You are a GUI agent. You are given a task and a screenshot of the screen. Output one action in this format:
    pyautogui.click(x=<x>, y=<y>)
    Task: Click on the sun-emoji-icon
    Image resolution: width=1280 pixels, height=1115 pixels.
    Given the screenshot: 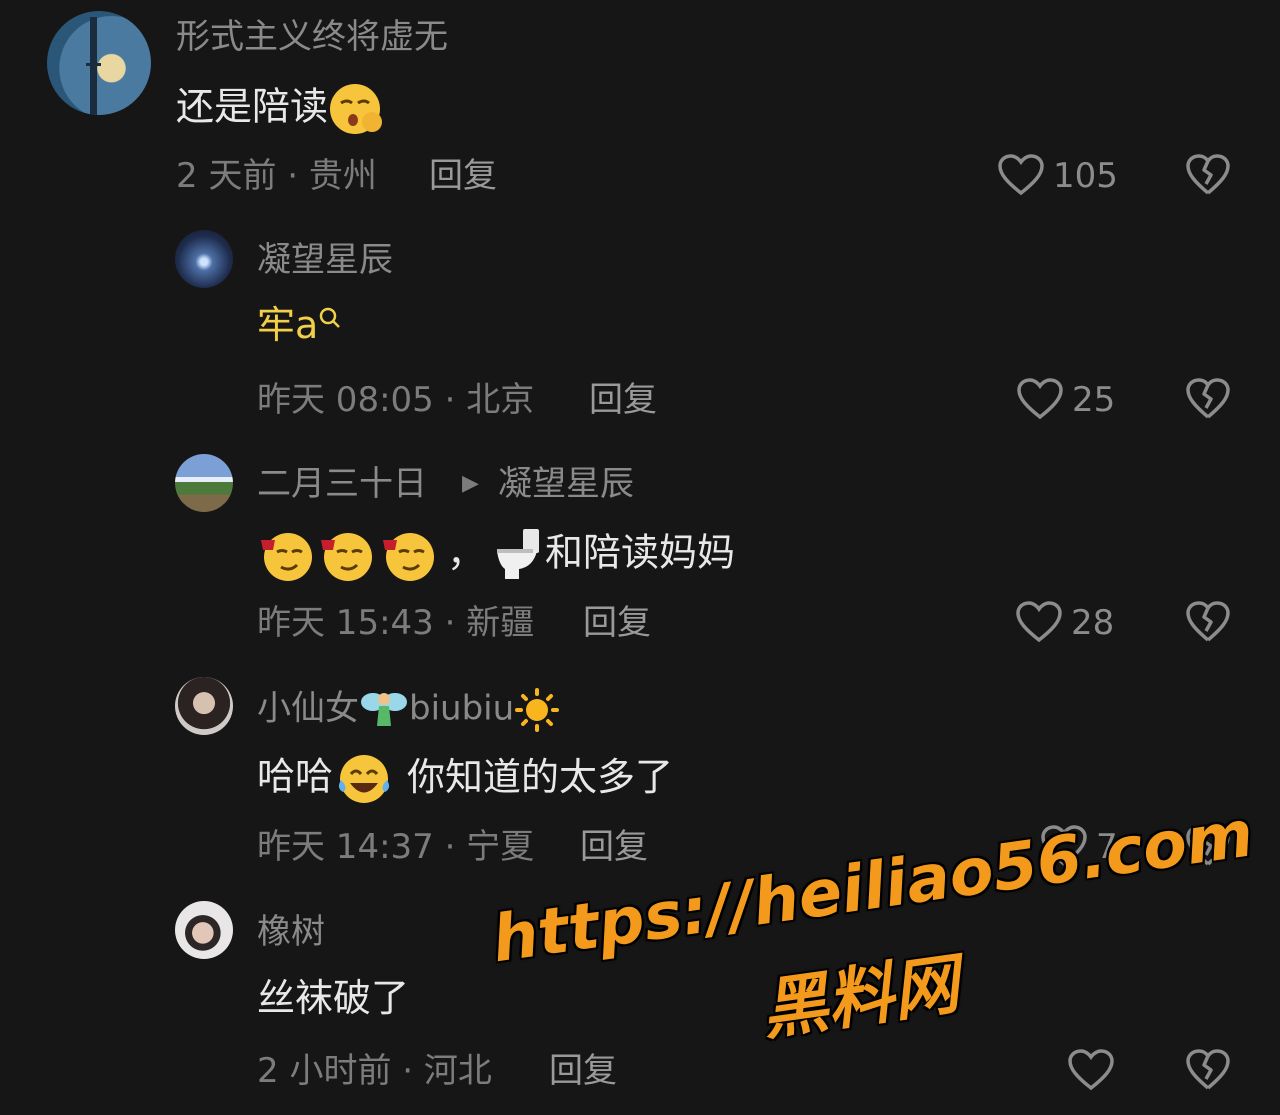 What is the action you would take?
    pyautogui.click(x=537, y=710)
    